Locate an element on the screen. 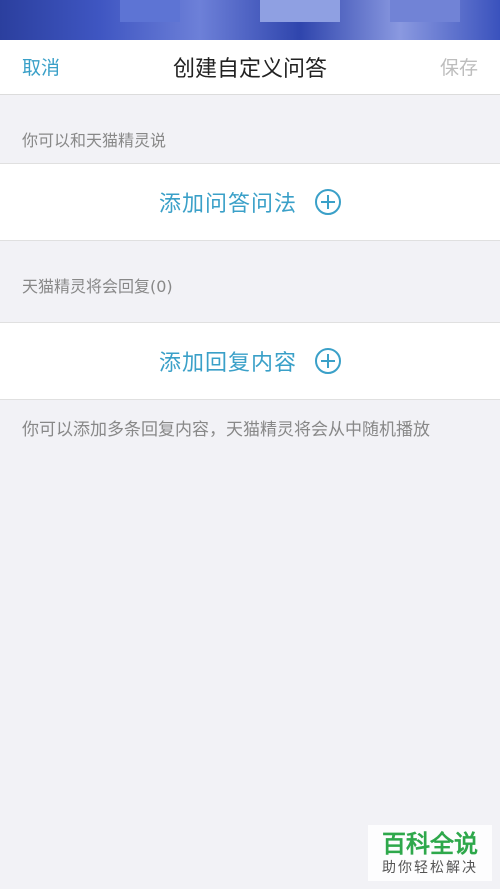 This screenshot has width=500, height=889. section-label-reply: 天猫精灵将会回复(0) is located at coordinates (97, 286).